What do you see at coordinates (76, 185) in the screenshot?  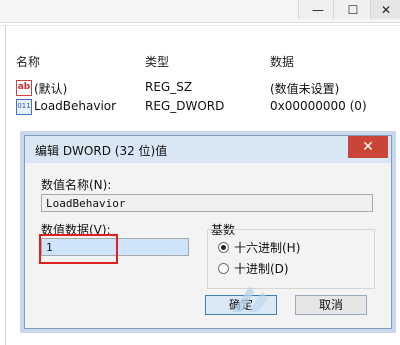 I see `value-name-label: 数值名称(N):` at bounding box center [76, 185].